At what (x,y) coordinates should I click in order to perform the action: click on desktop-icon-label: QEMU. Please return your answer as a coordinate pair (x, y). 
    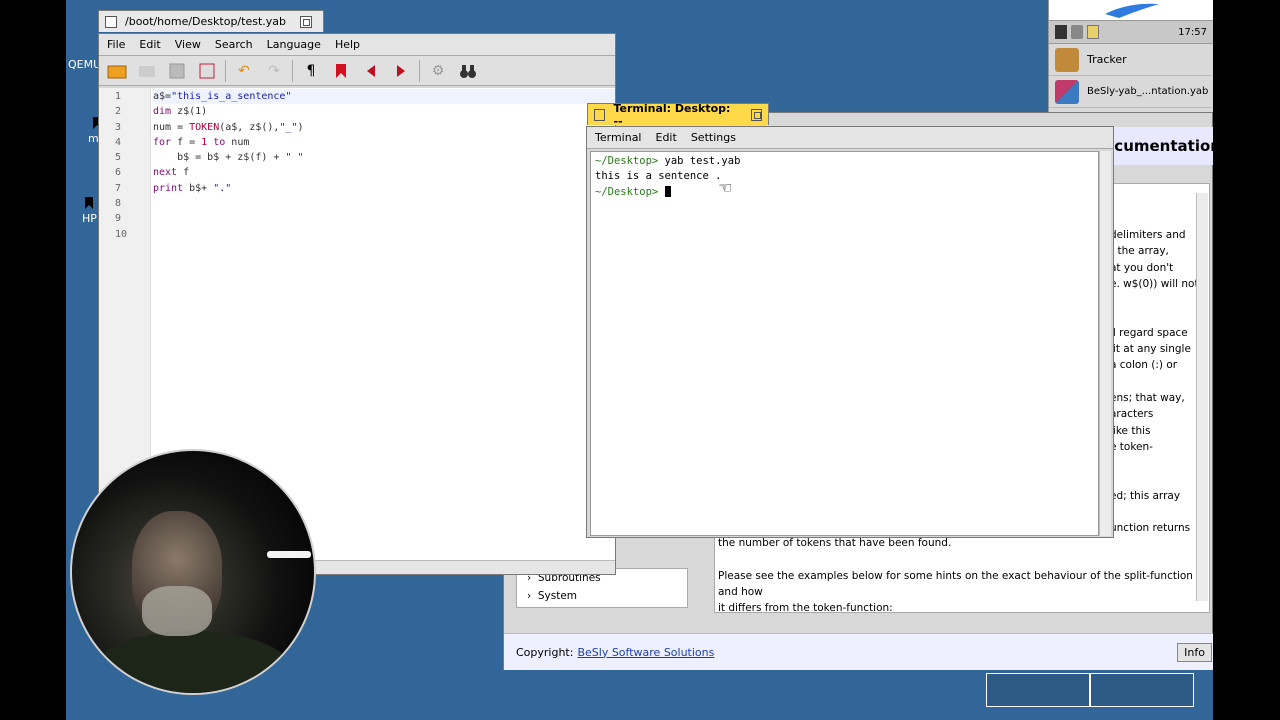
    Looking at the image, I should click on (85, 64).